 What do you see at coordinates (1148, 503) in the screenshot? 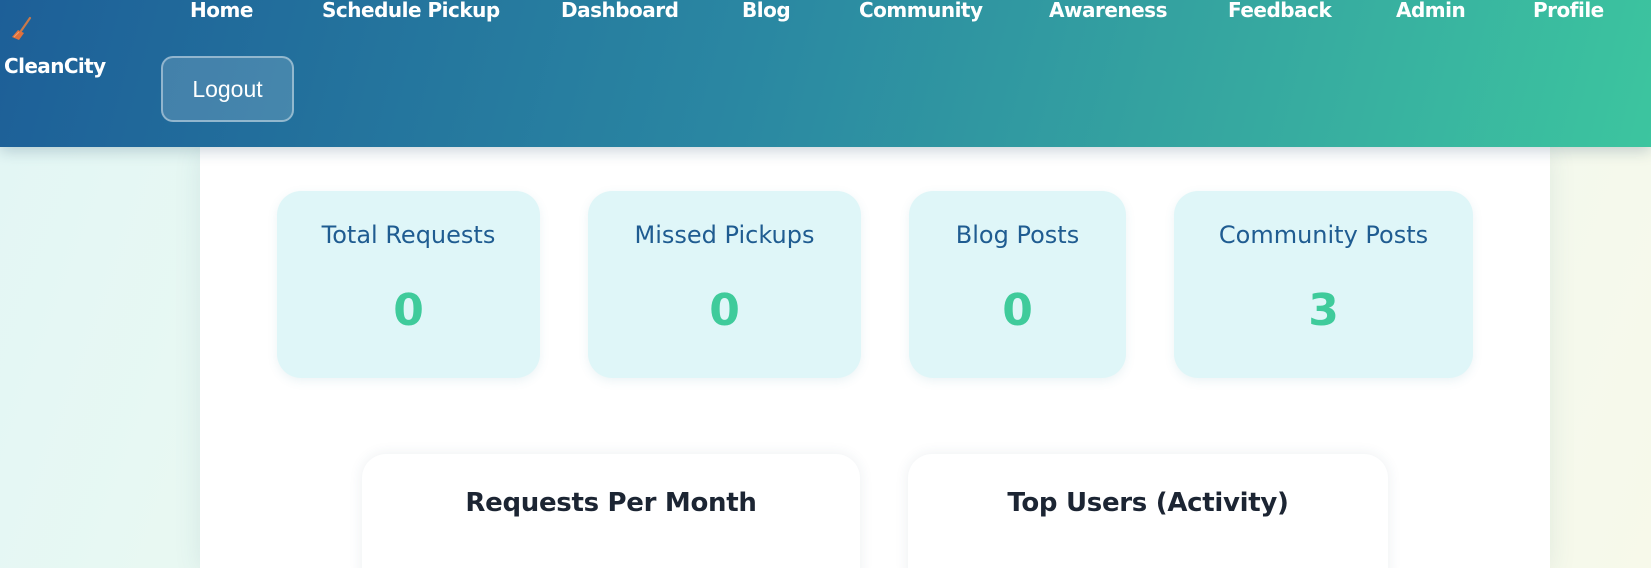
I see `chart-title: Top Users (Activity)` at bounding box center [1148, 503].